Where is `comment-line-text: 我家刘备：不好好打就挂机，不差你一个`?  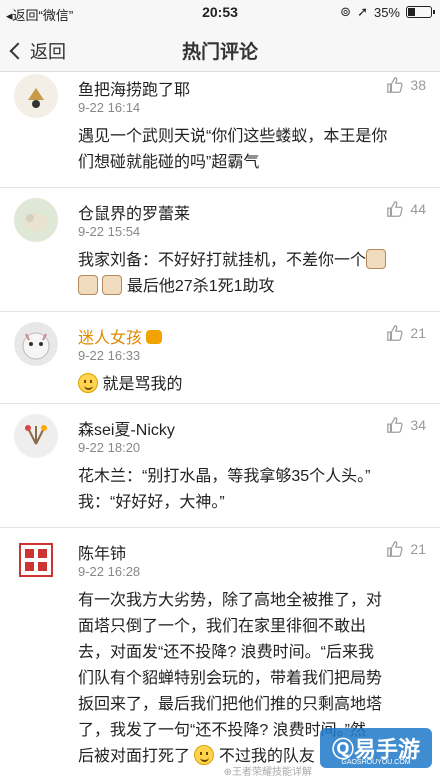 comment-line-text: 我家刘备：不好好打就挂机，不差你一个 is located at coordinates (222, 260).